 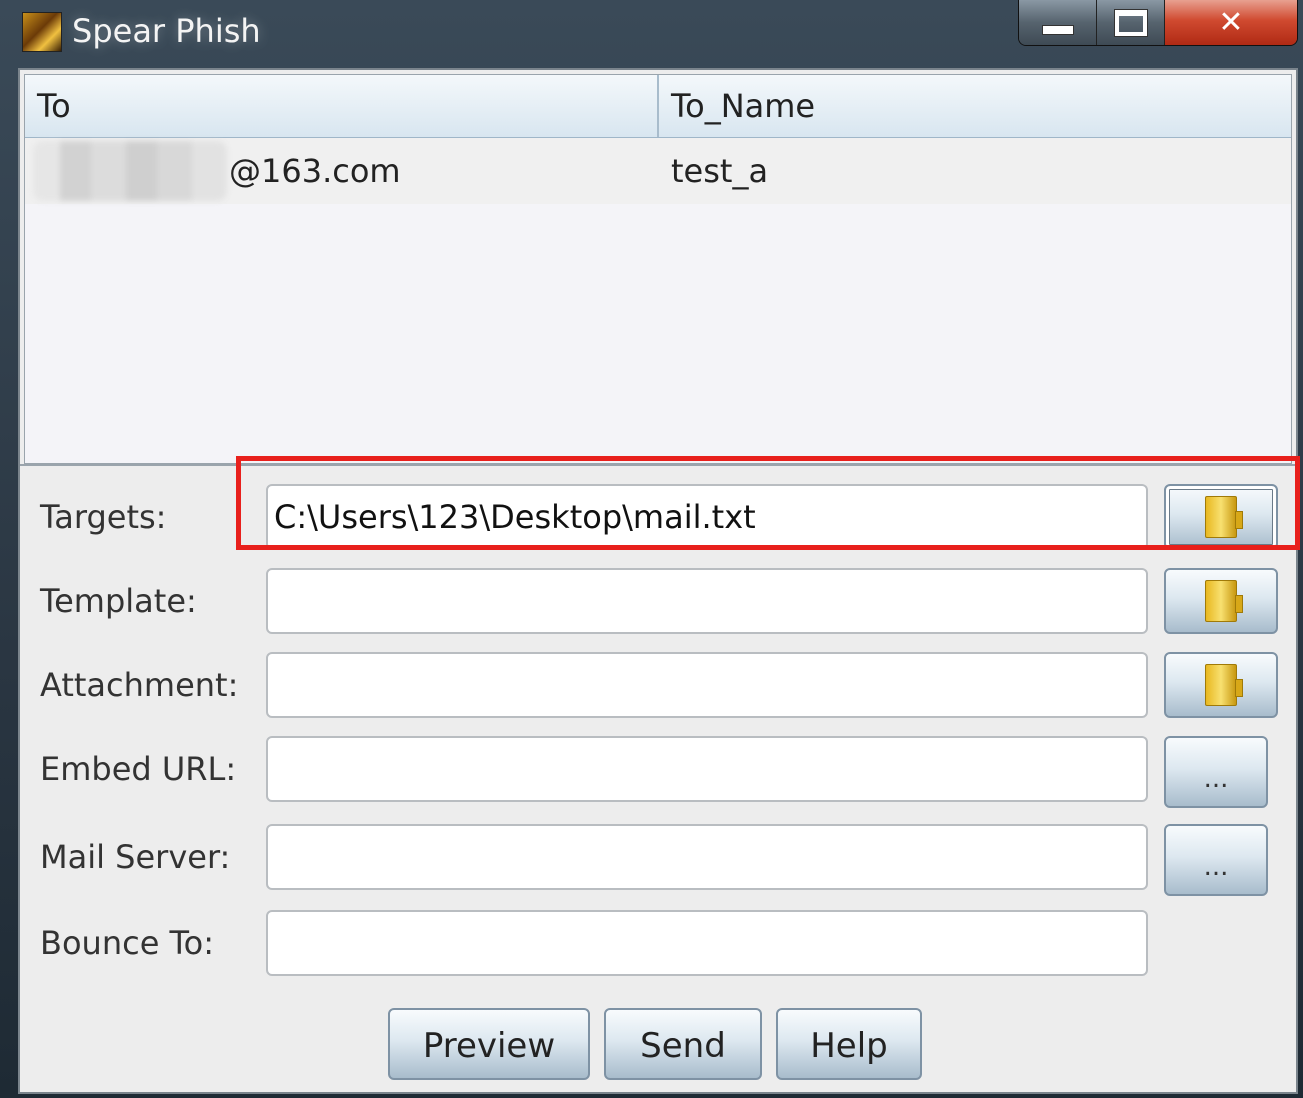 I want to click on redacted-email-blur, so click(x=130, y=171).